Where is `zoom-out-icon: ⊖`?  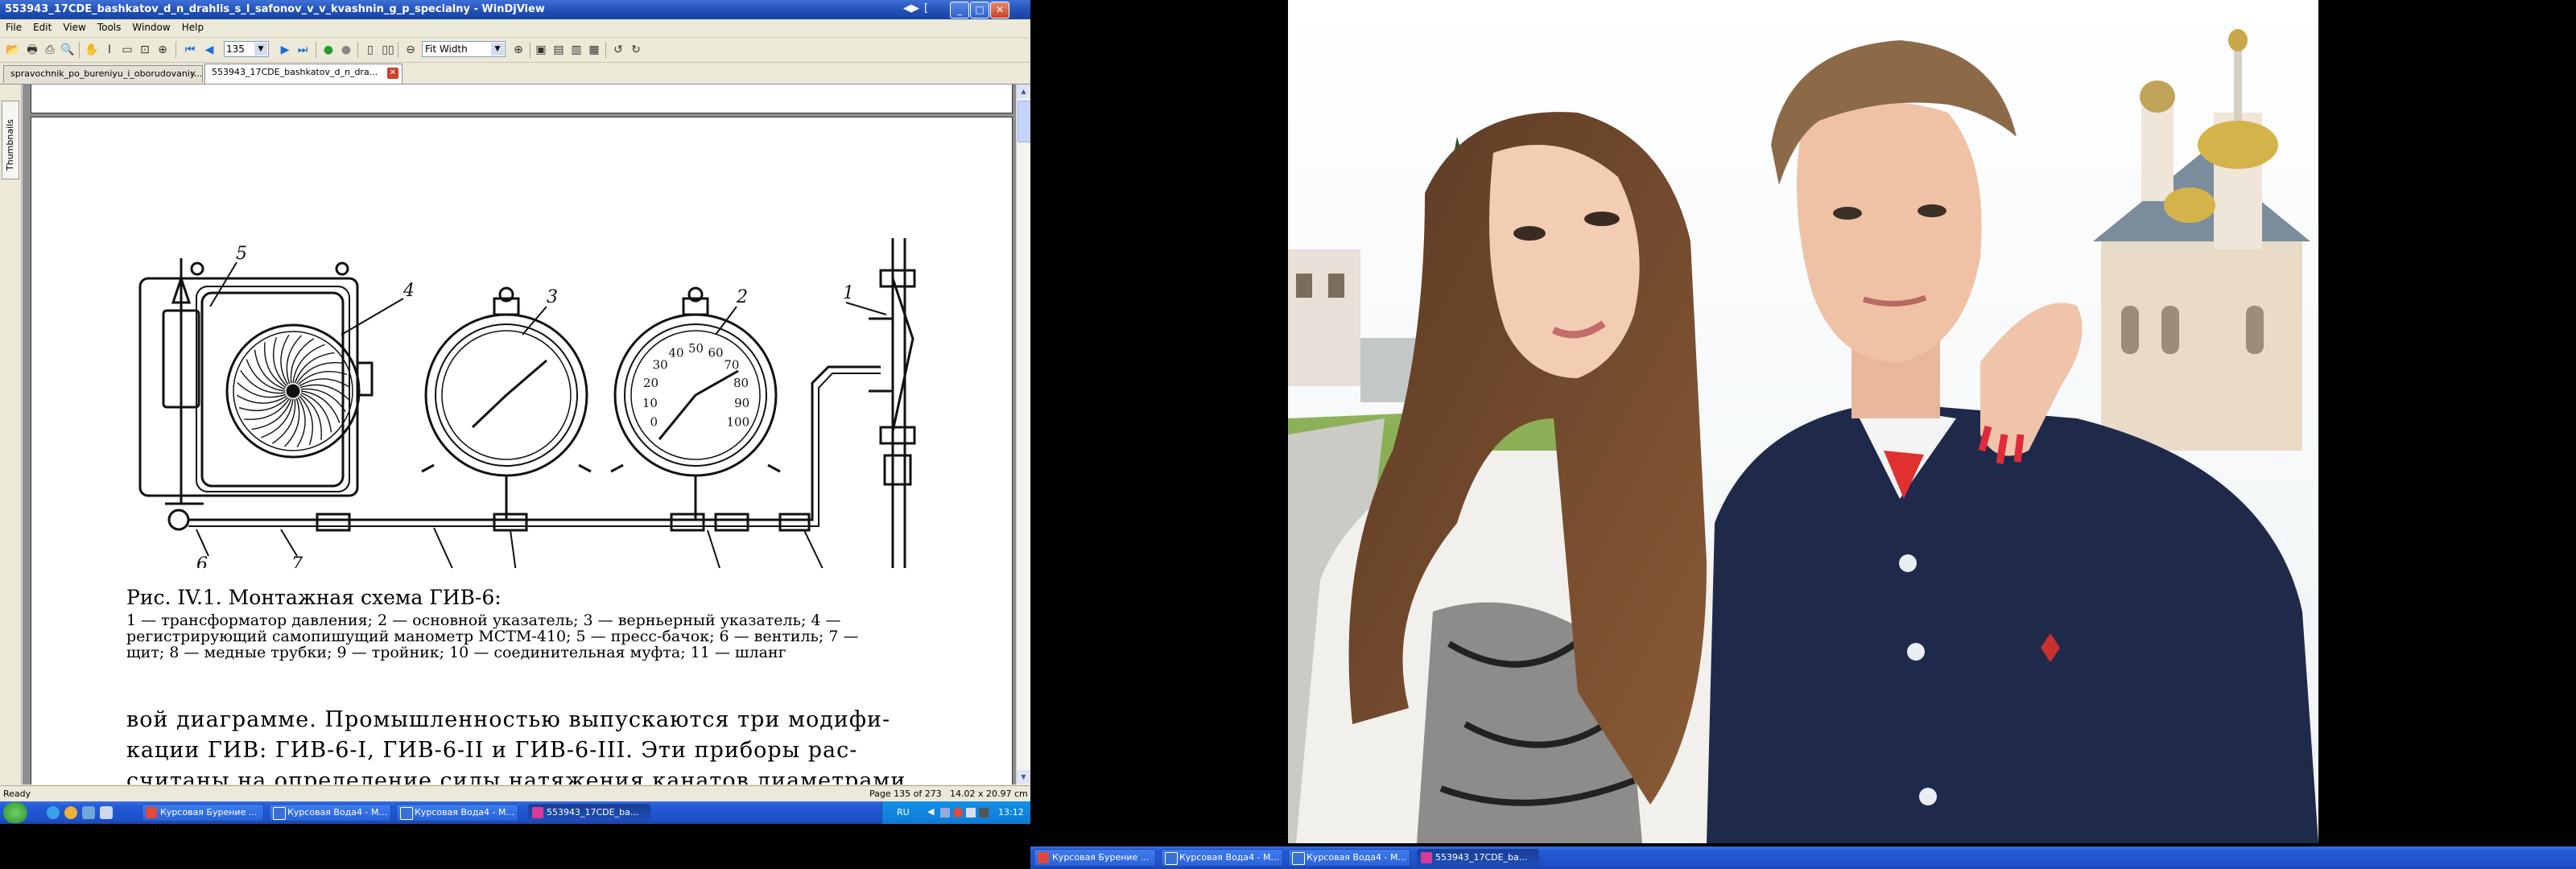
zoom-out-icon: ⊖ is located at coordinates (410, 50).